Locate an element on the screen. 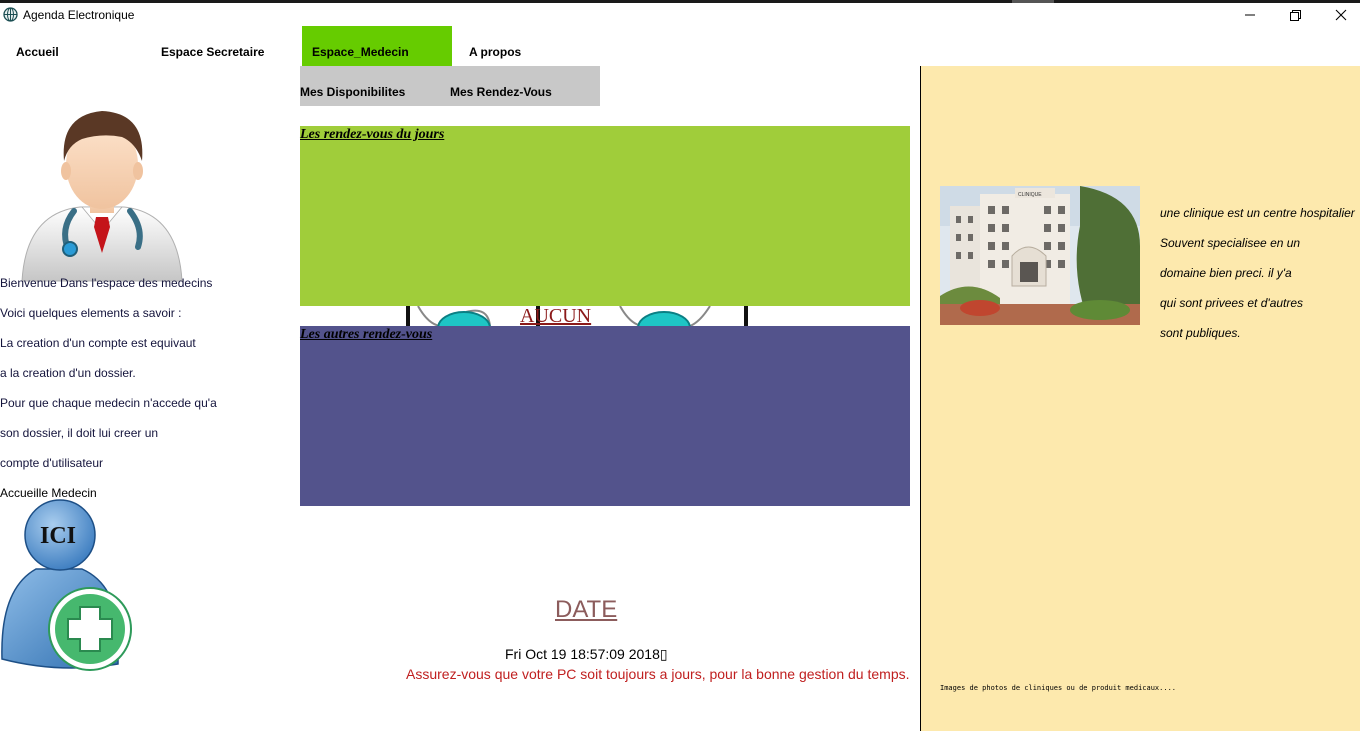  menu-a-propos: A propos is located at coordinates (495, 46).